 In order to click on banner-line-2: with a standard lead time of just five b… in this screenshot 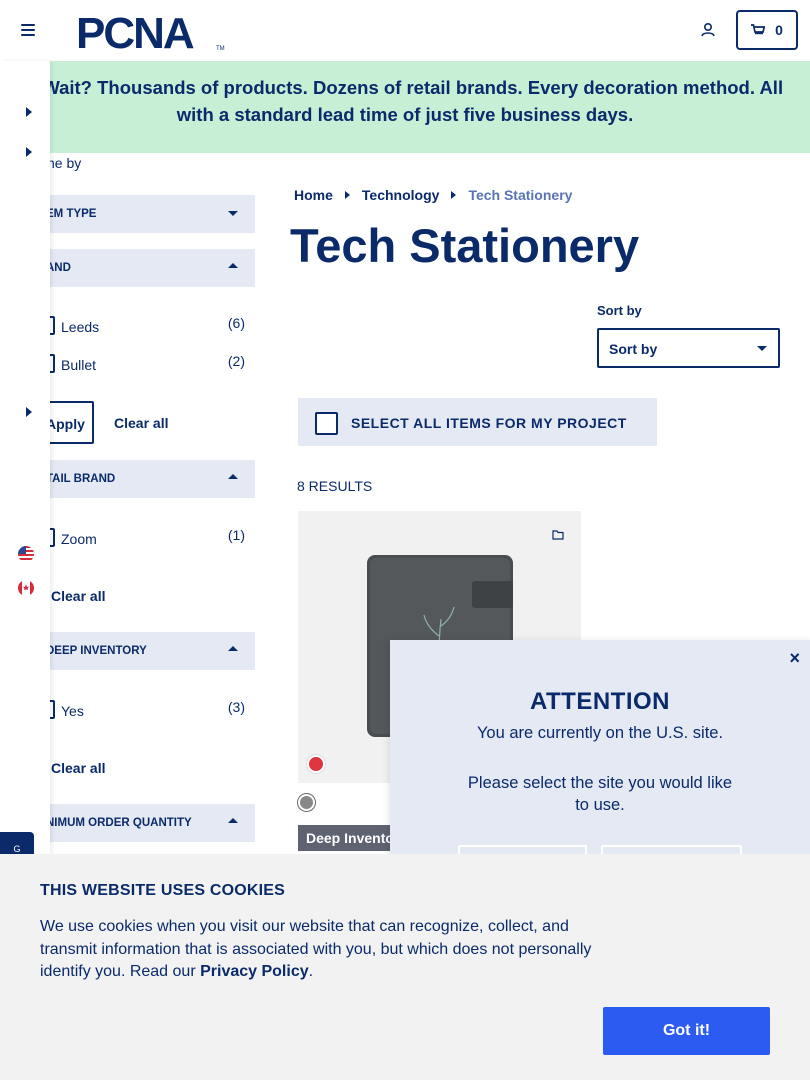, I will do `click(405, 114)`.